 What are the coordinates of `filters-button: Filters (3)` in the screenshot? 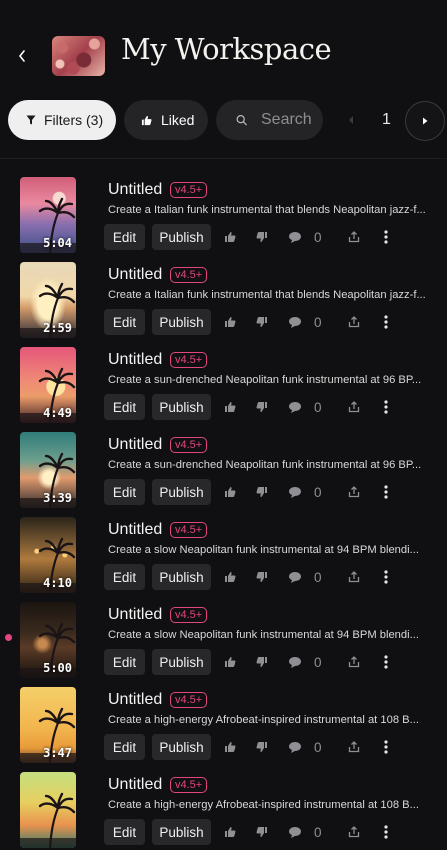 It's located at (62, 120).